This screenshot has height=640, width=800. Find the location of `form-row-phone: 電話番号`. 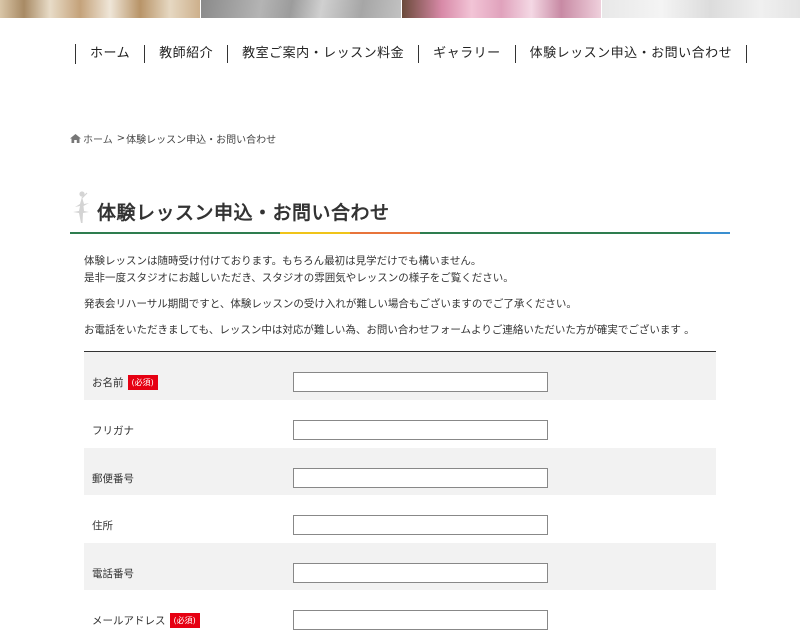

form-row-phone: 電話番号 is located at coordinates (400, 566).